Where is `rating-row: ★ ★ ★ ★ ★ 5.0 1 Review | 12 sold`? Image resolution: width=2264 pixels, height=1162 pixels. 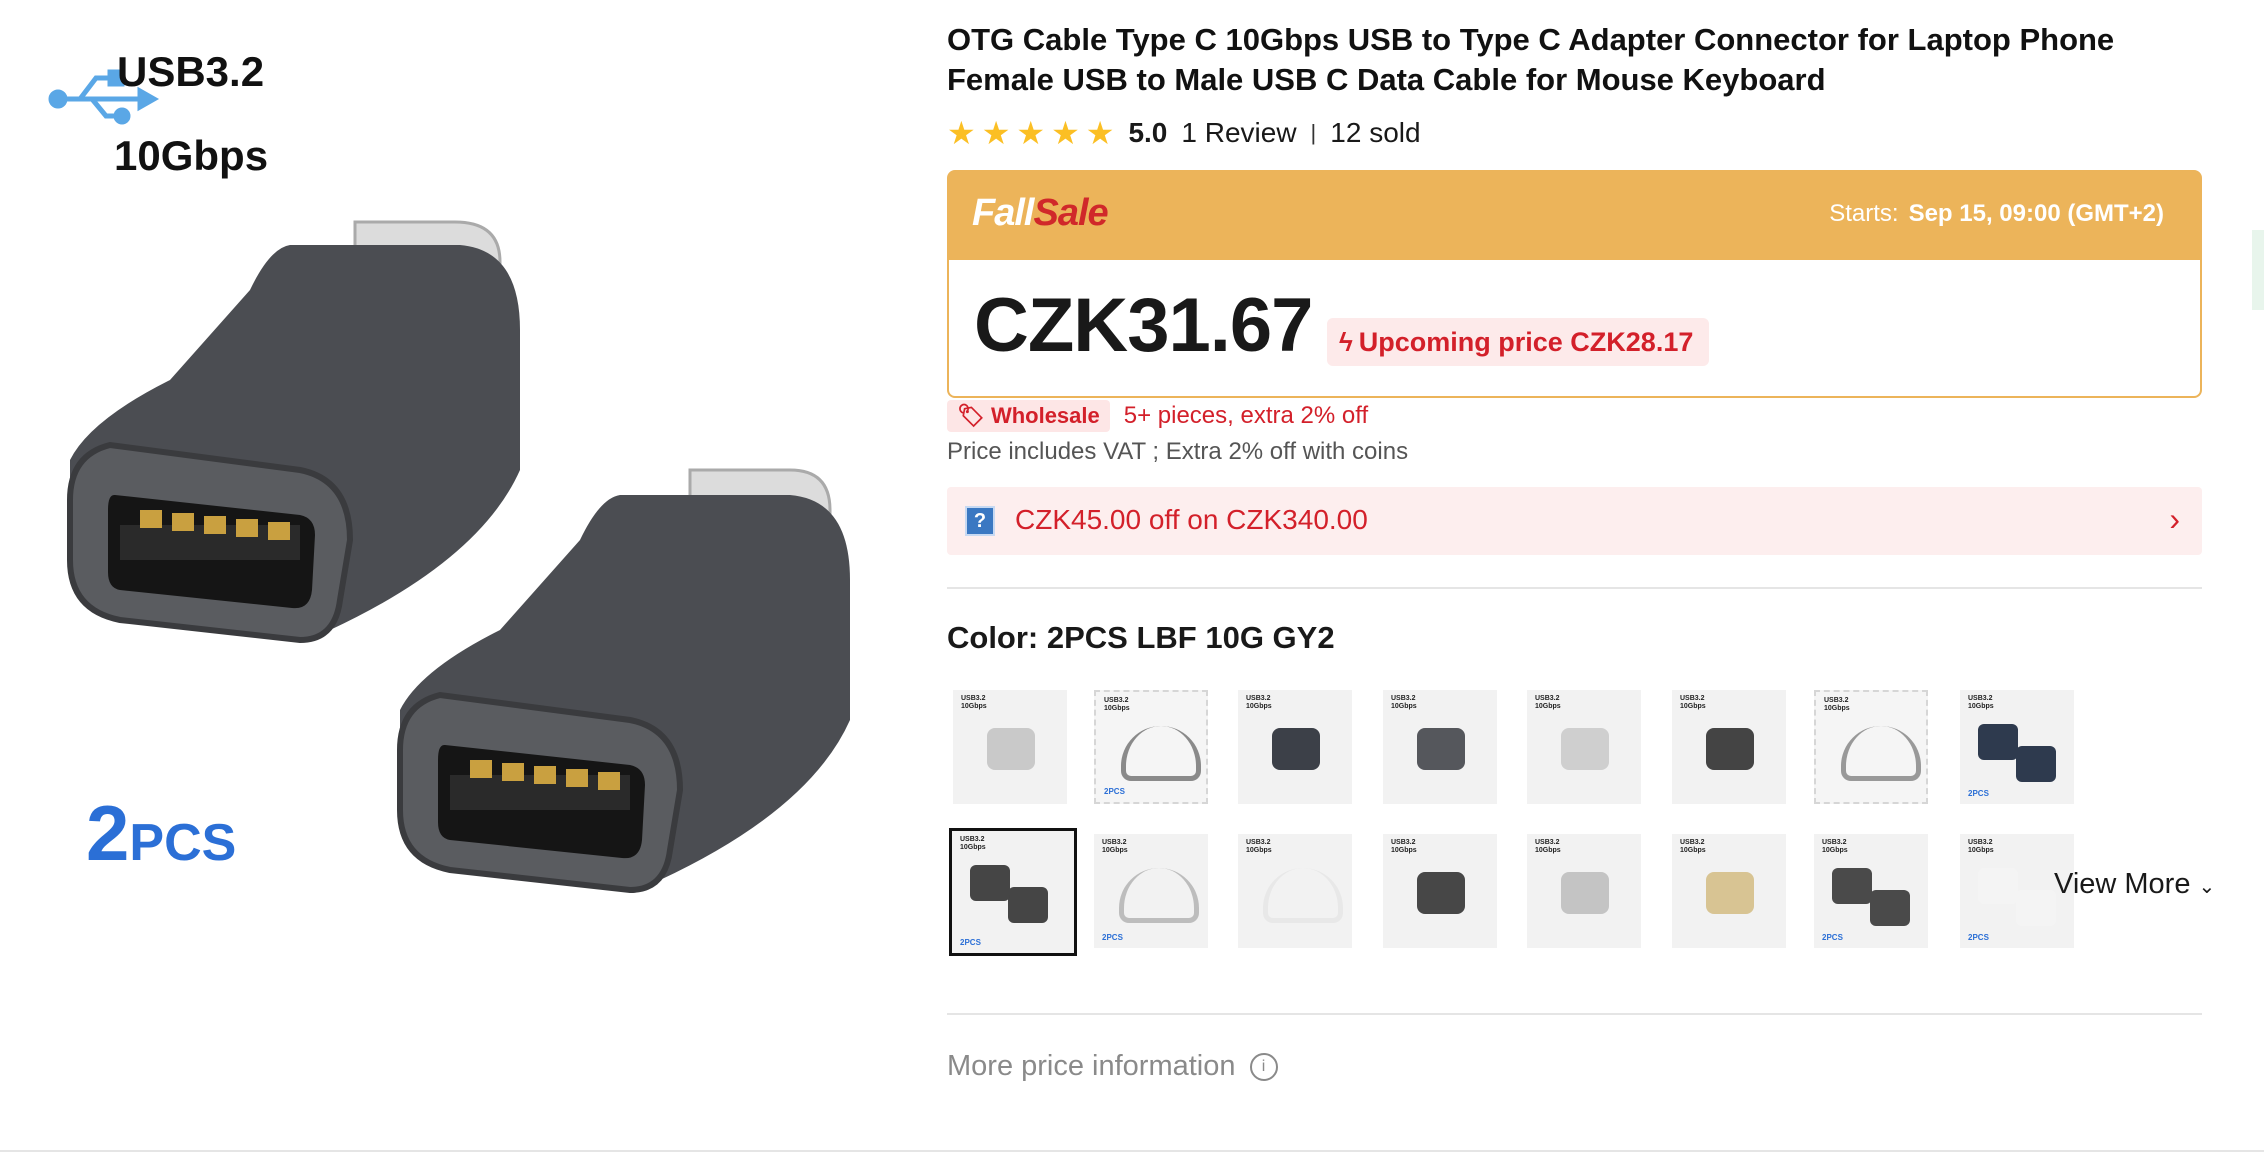
rating-row: ★ ★ ★ ★ ★ 5.0 1 Review | 12 sold is located at coordinates (1184, 133).